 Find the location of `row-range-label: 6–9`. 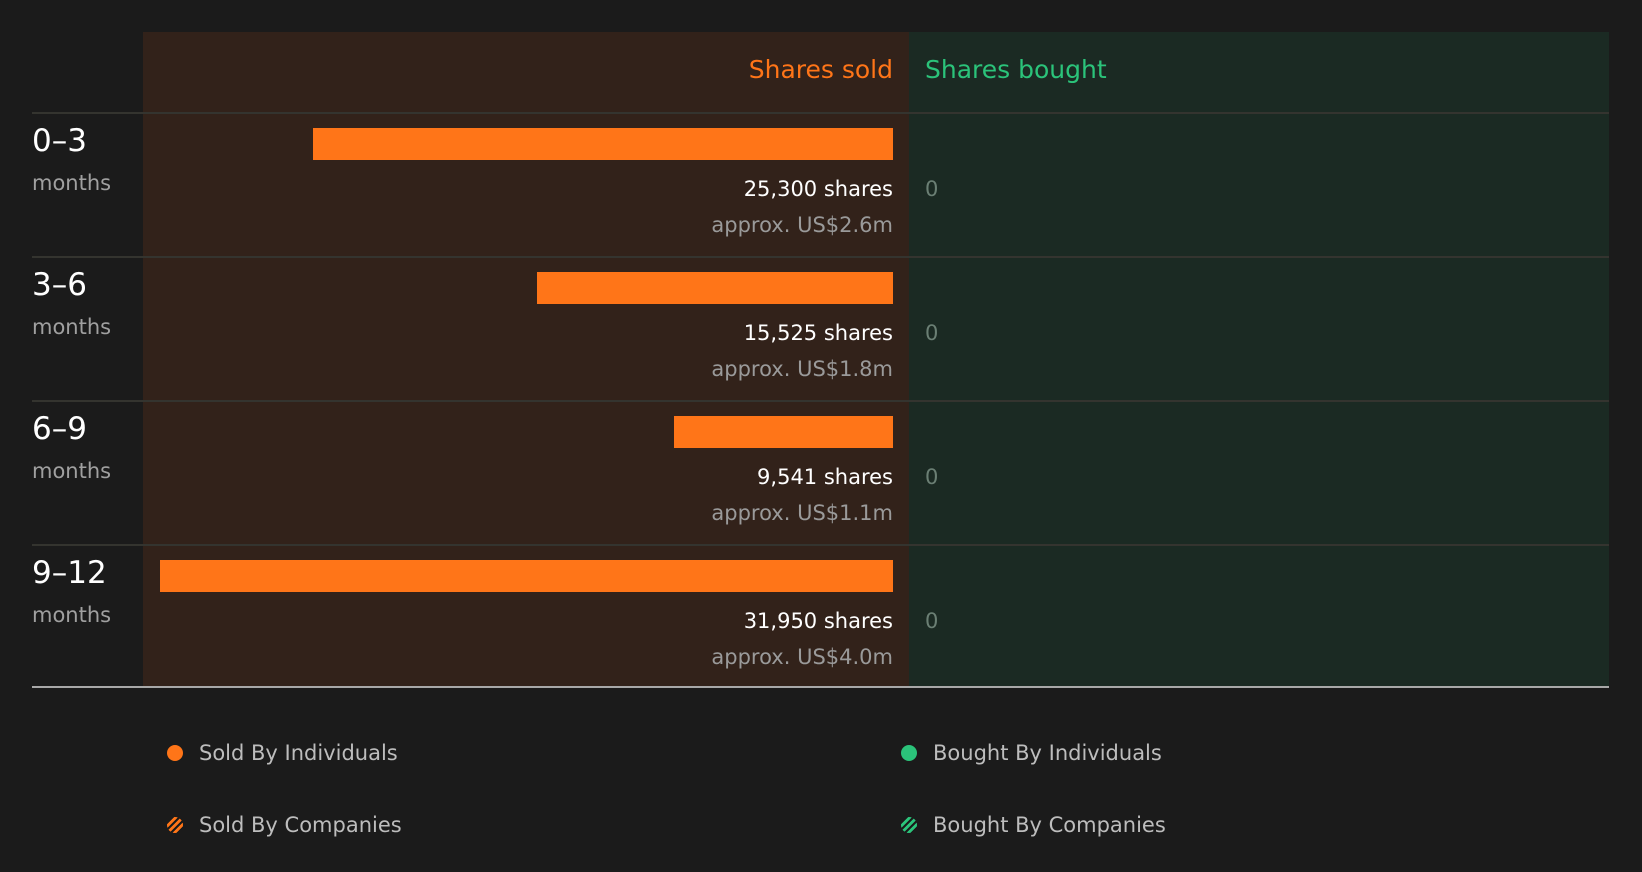

row-range-label: 6–9 is located at coordinates (59, 429).